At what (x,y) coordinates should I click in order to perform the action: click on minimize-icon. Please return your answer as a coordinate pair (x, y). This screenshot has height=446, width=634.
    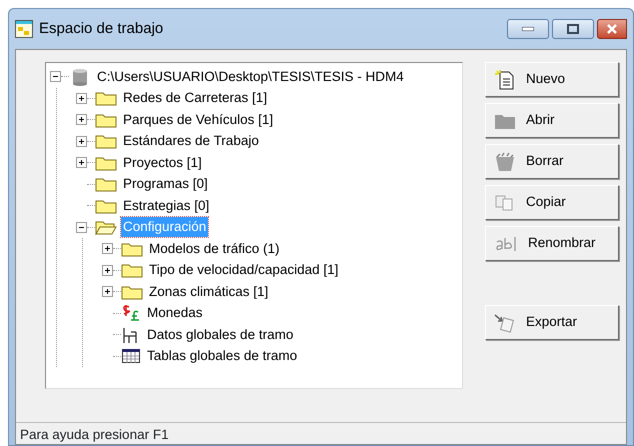
    Looking at the image, I should click on (528, 29).